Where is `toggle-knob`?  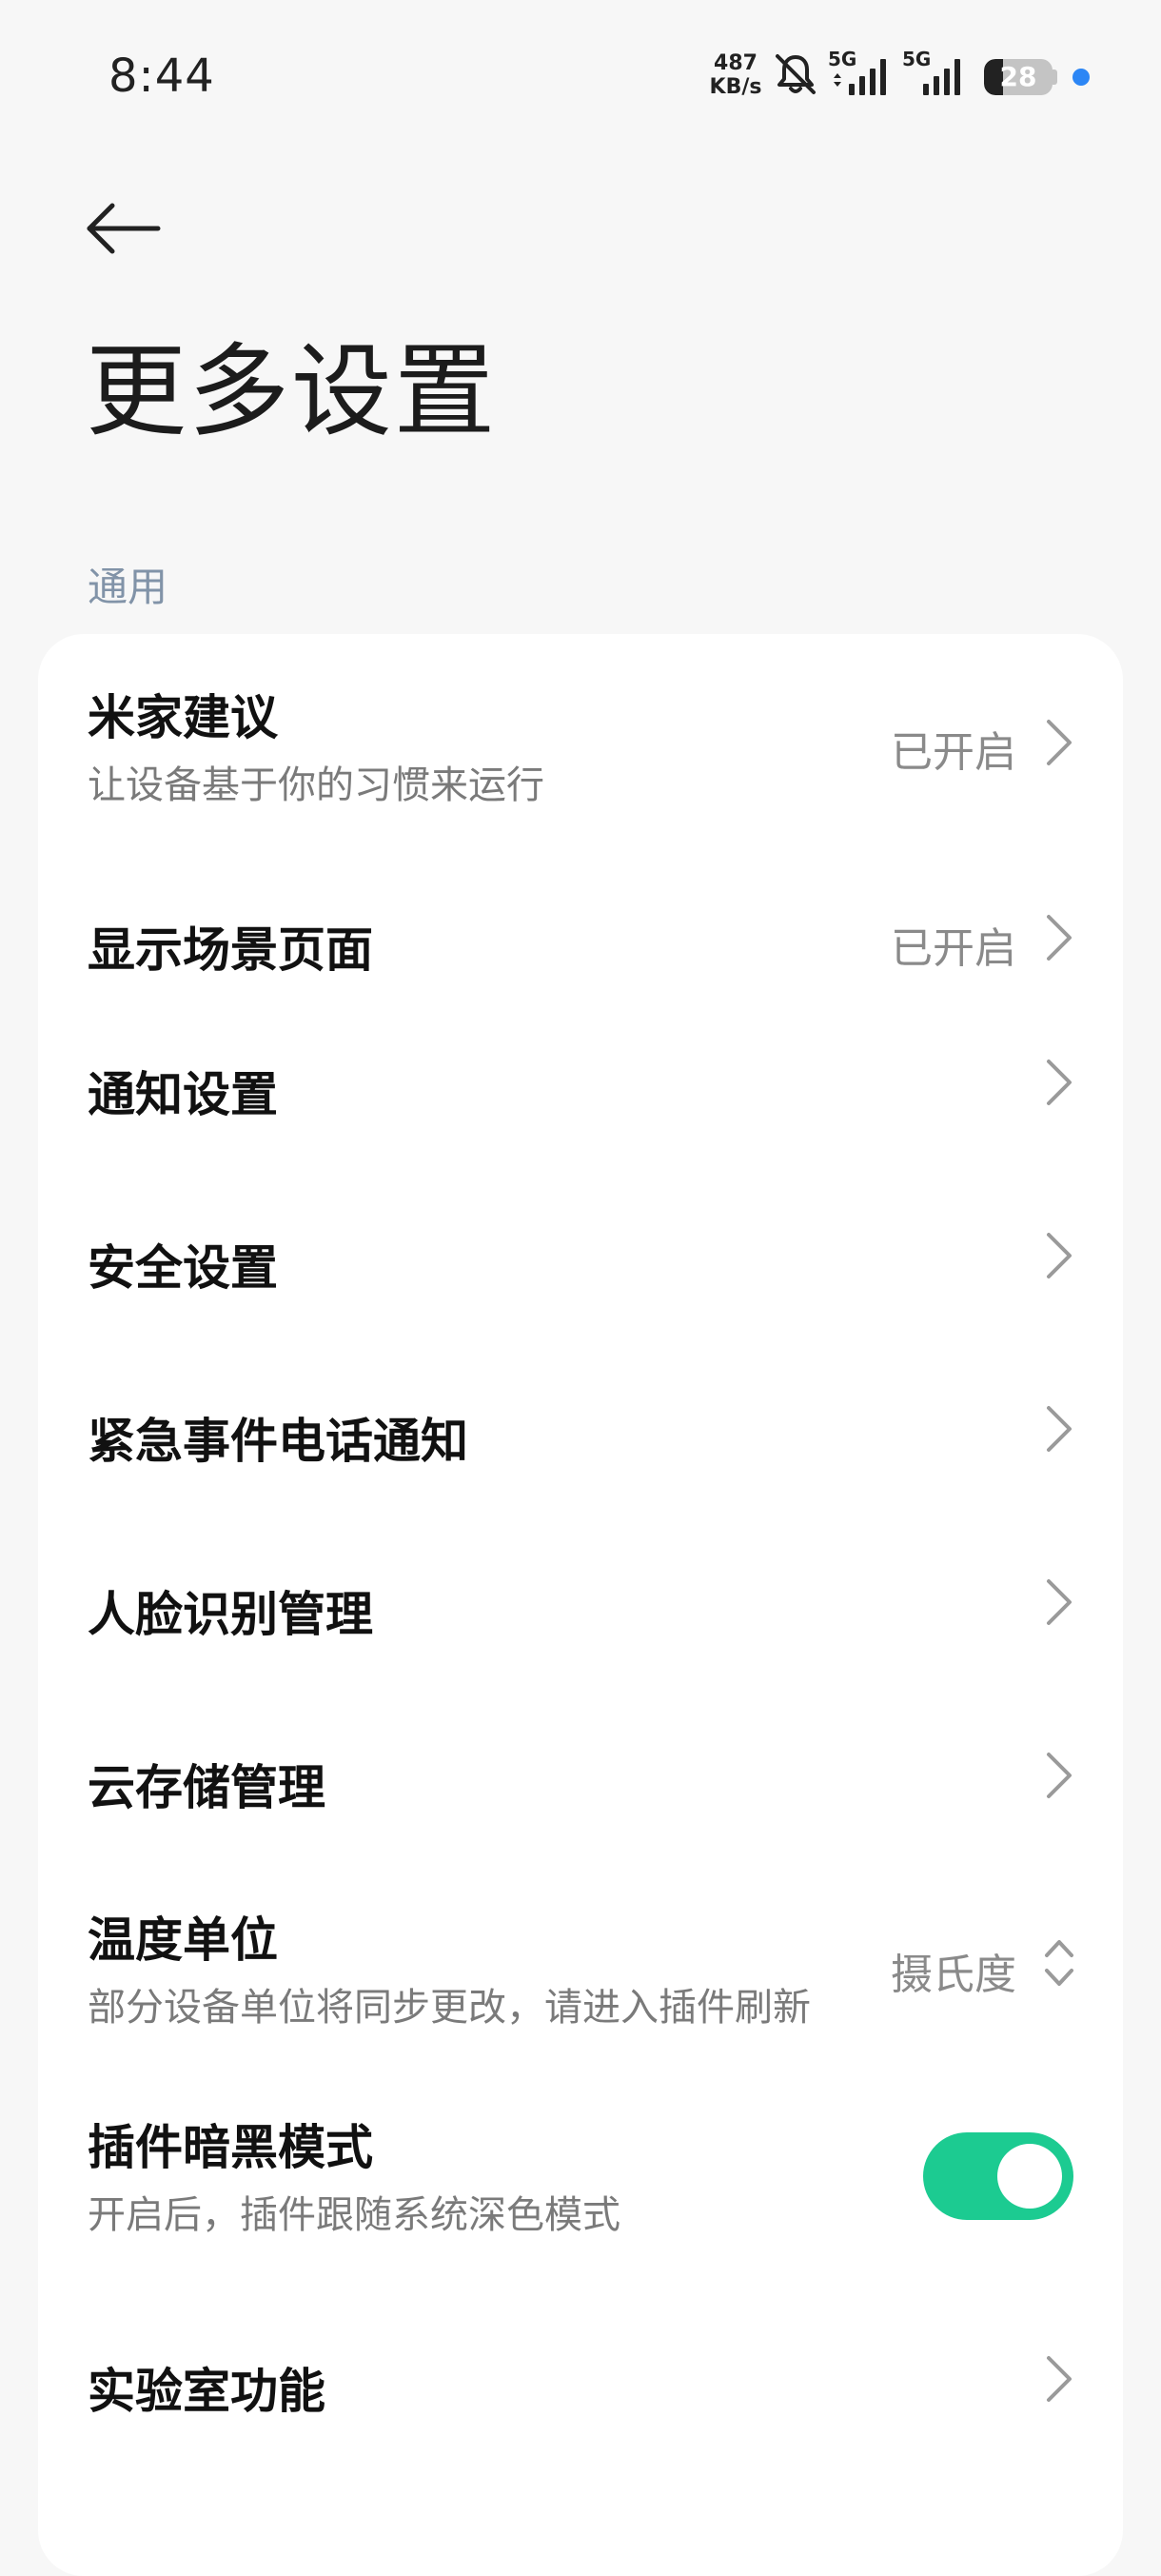
toggle-knob is located at coordinates (1029, 2176).